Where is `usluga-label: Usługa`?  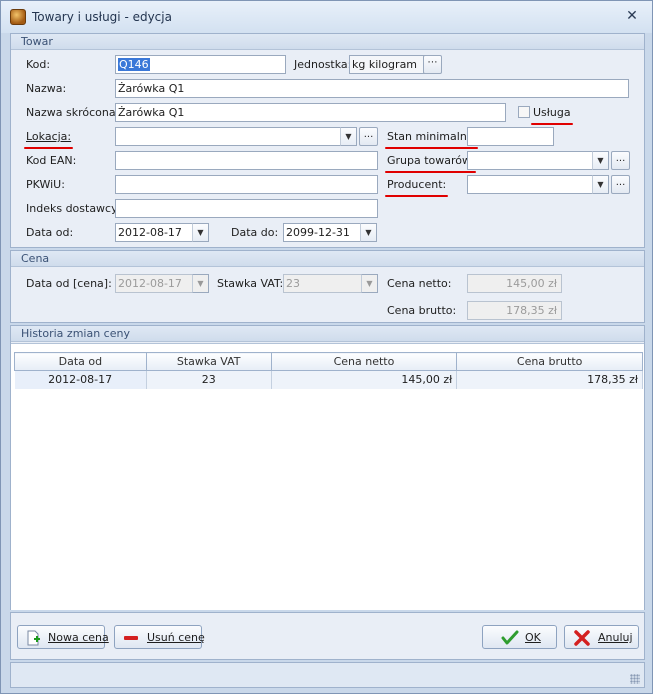 usluga-label: Usługa is located at coordinates (552, 115).